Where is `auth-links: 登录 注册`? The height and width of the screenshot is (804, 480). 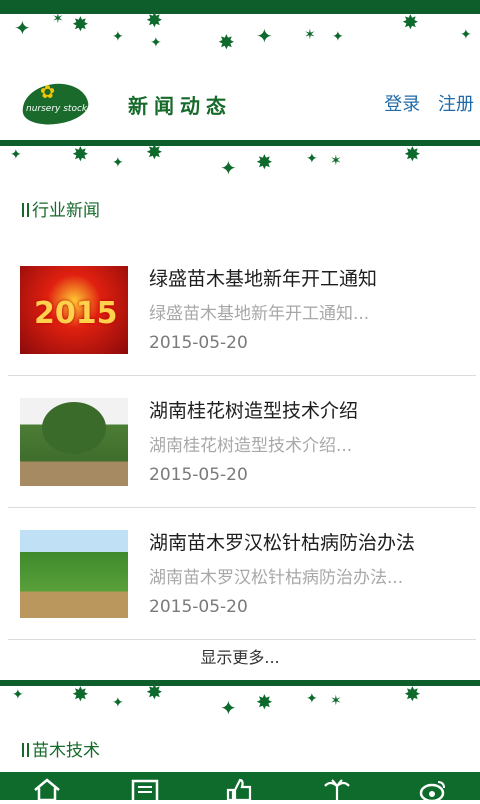
auth-links: 登录 注册 is located at coordinates (423, 103).